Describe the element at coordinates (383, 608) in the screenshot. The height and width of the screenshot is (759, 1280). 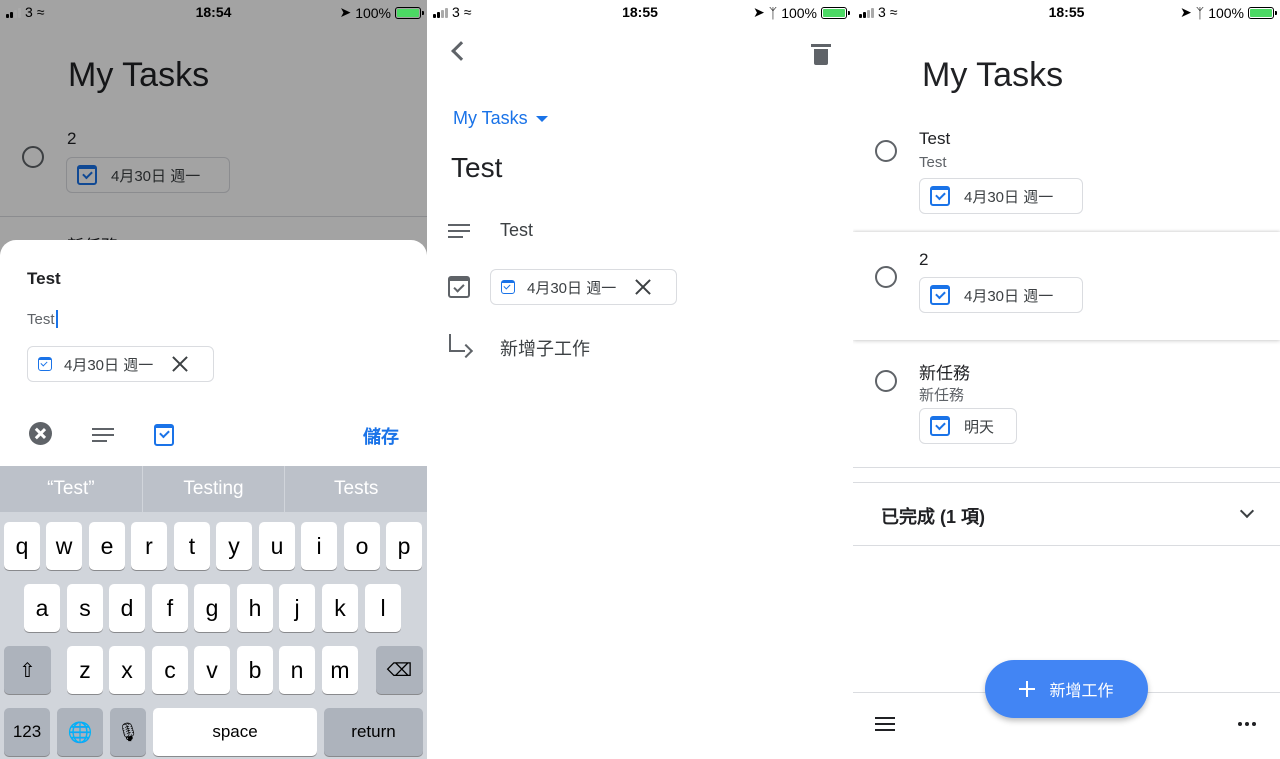
I see `key-l: l` at that location.